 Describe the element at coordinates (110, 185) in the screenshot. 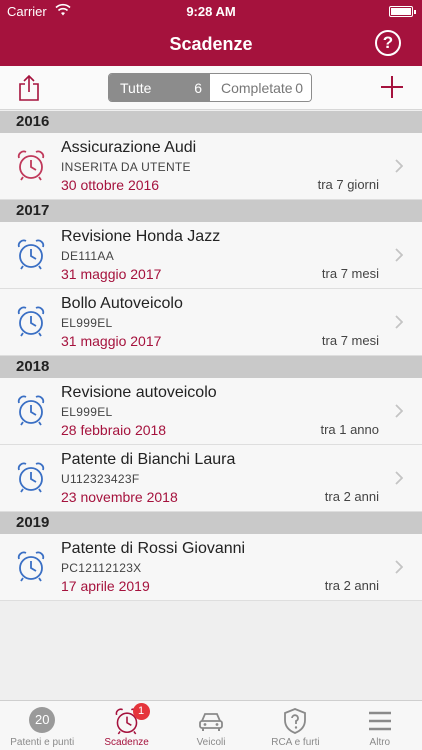

I see `item-date: 30 ottobre 2016` at that location.